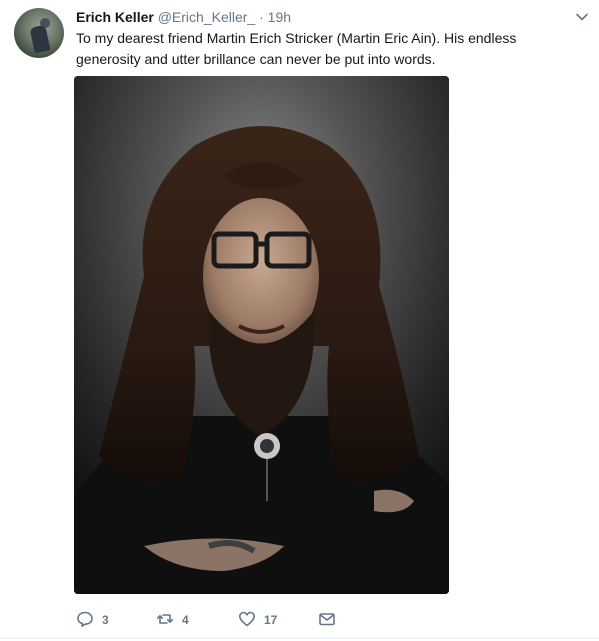  I want to click on tweet-header: Erich Keller @Erich_Keller_ · 19h, so click(183, 17).